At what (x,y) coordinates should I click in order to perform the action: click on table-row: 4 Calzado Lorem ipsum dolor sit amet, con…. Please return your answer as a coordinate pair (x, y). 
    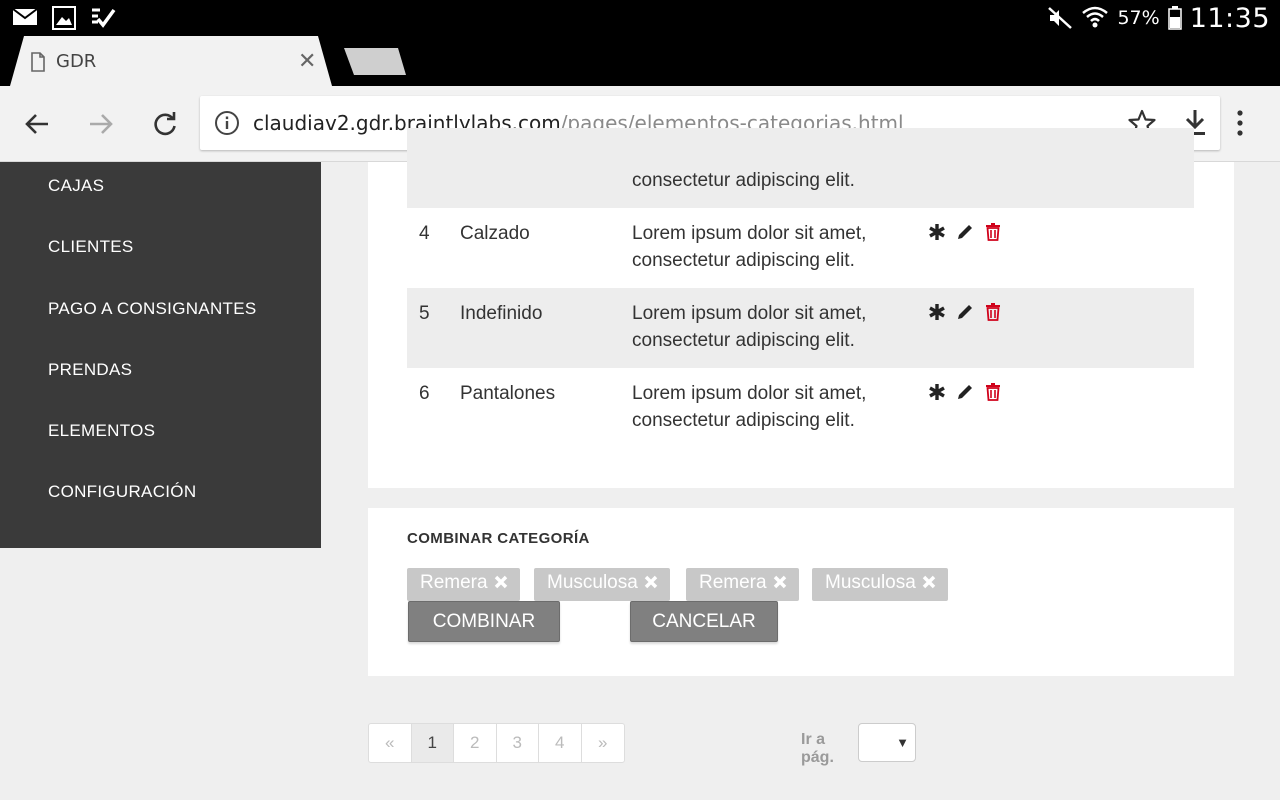
    Looking at the image, I should click on (800, 248).